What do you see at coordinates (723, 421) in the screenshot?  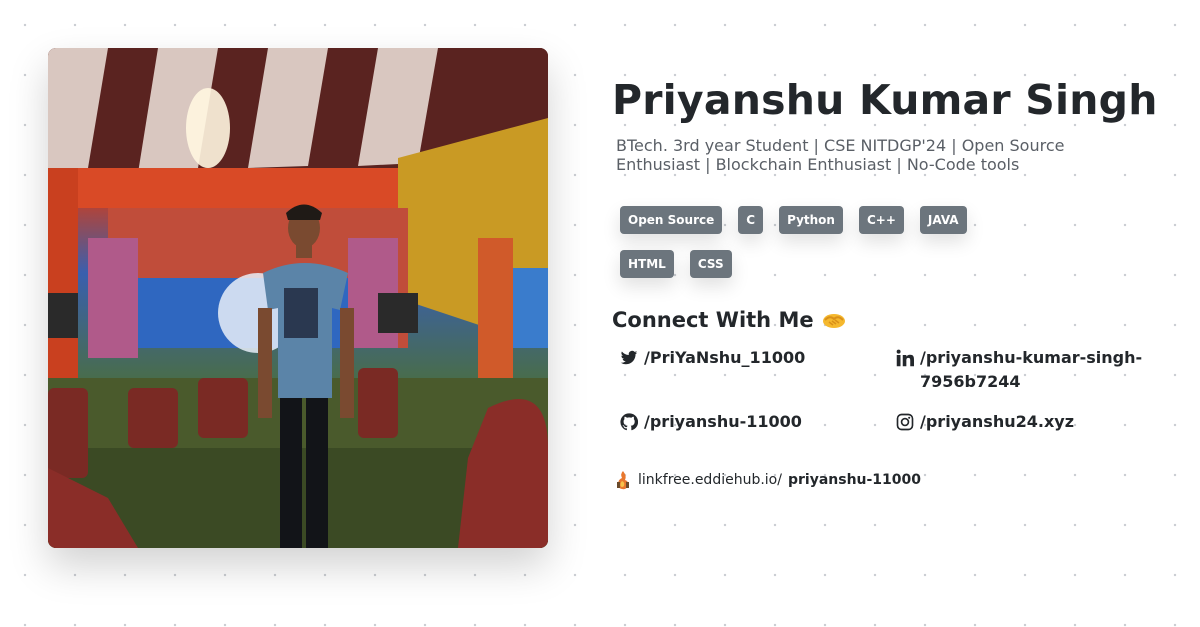 I see `github-handle: /priyanshu-11000` at bounding box center [723, 421].